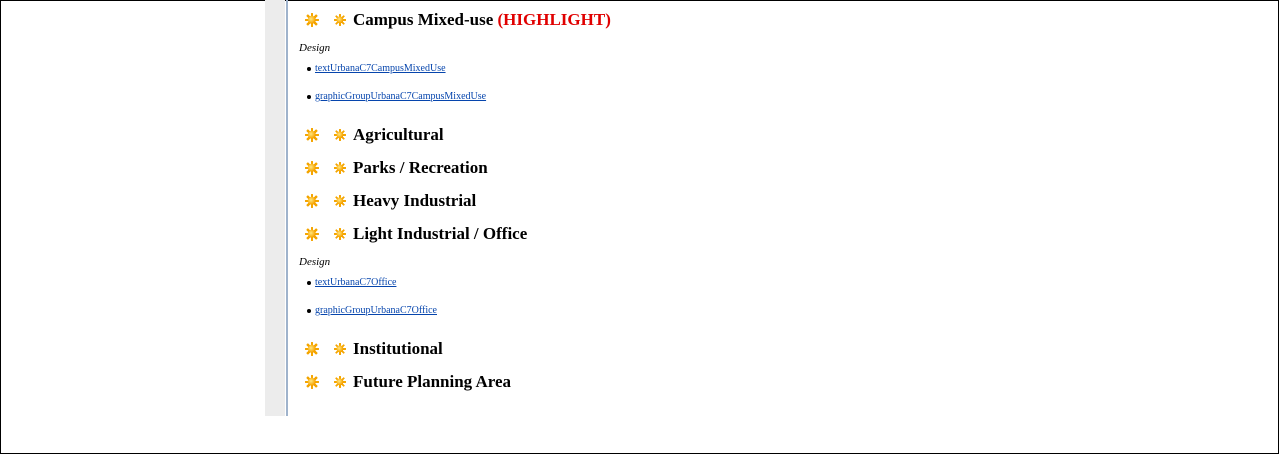 This screenshot has height=454, width=1279. What do you see at coordinates (423, 19) in the screenshot?
I see `heading-title: Campus Mixed-use` at bounding box center [423, 19].